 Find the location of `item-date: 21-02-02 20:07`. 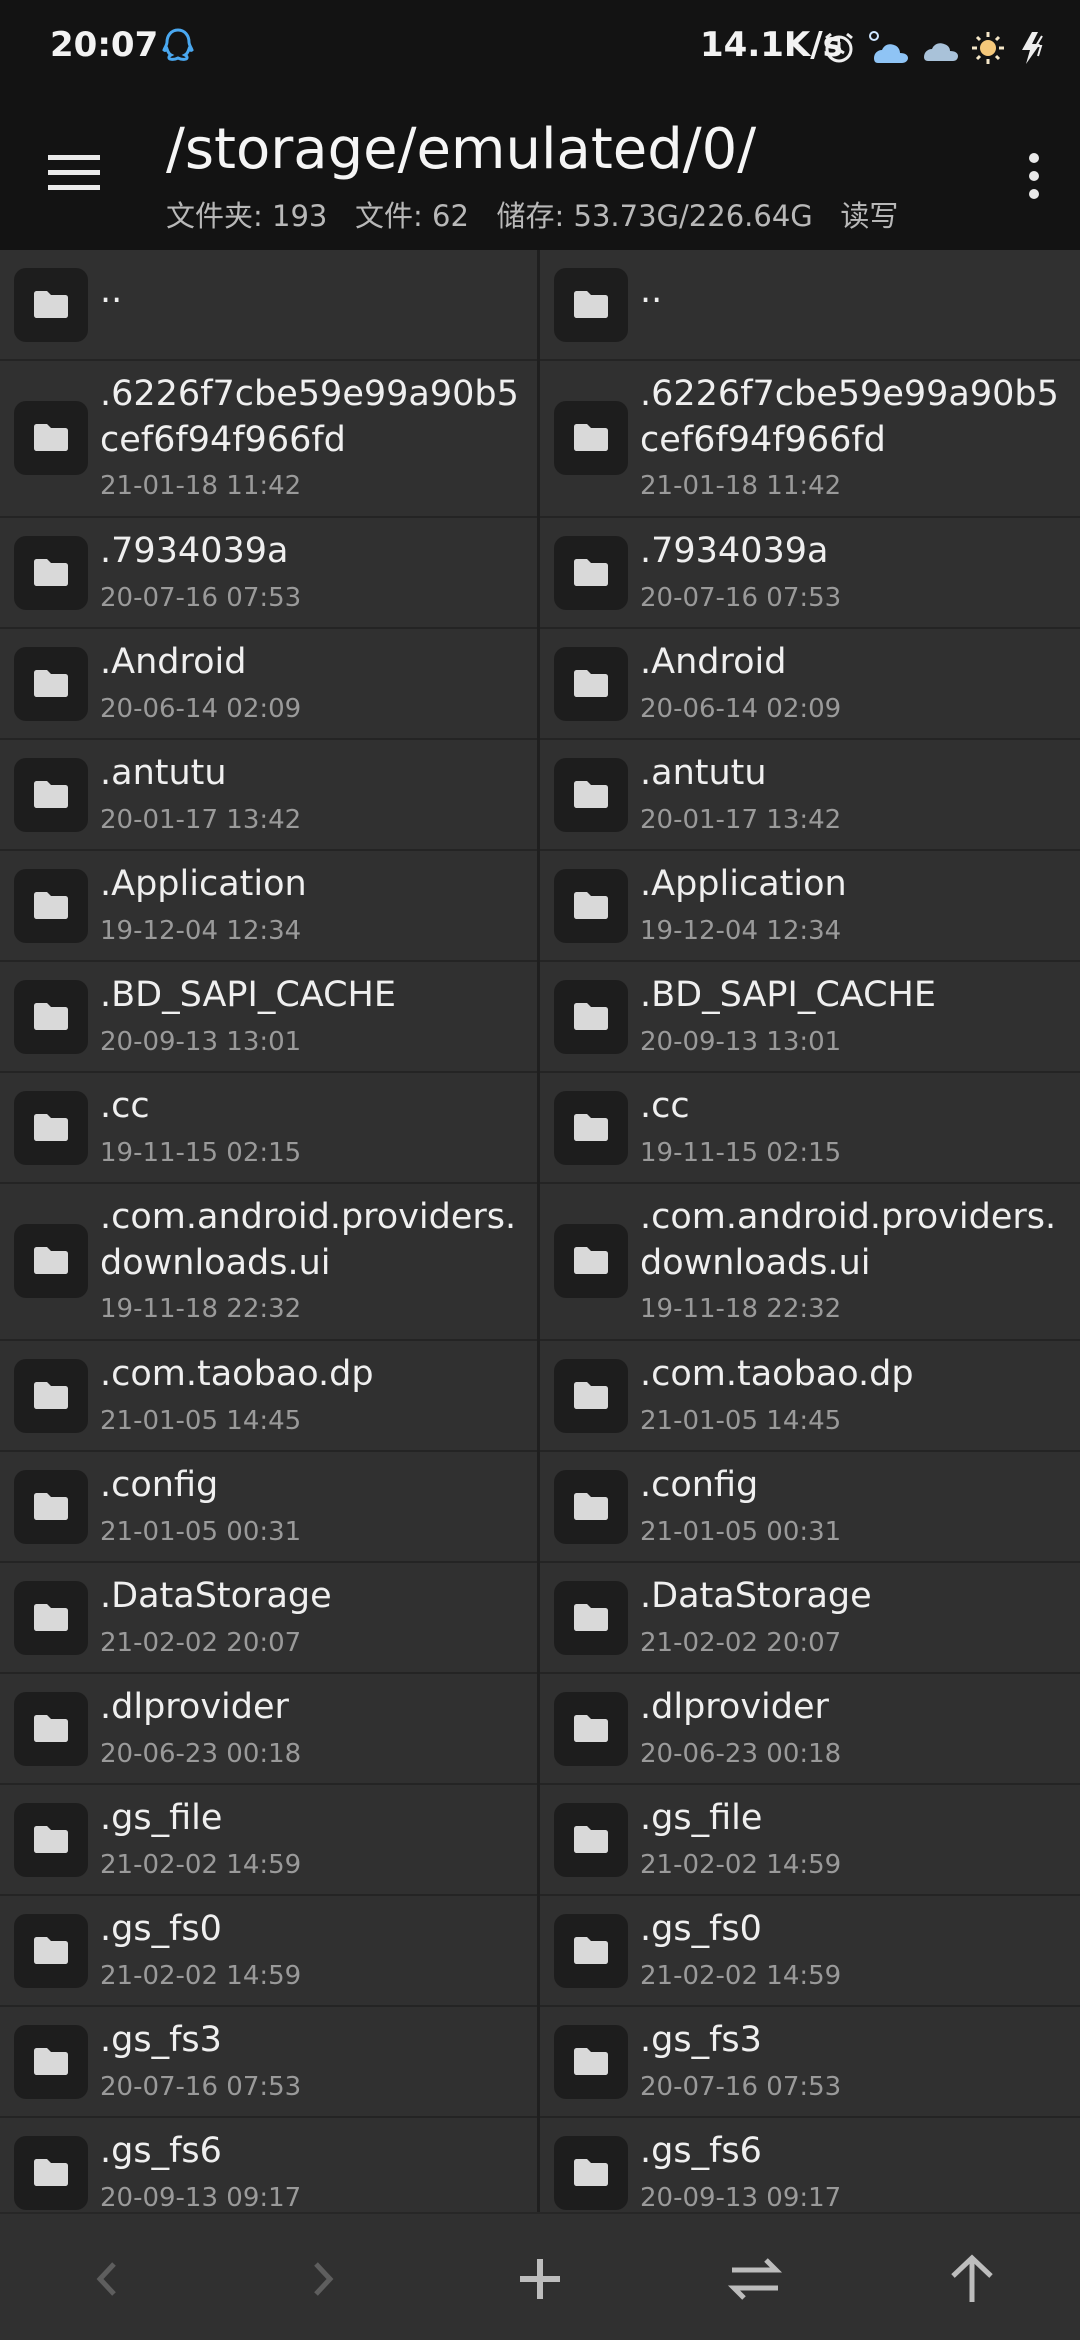

item-date: 21-02-02 20:07 is located at coordinates (201, 1643).